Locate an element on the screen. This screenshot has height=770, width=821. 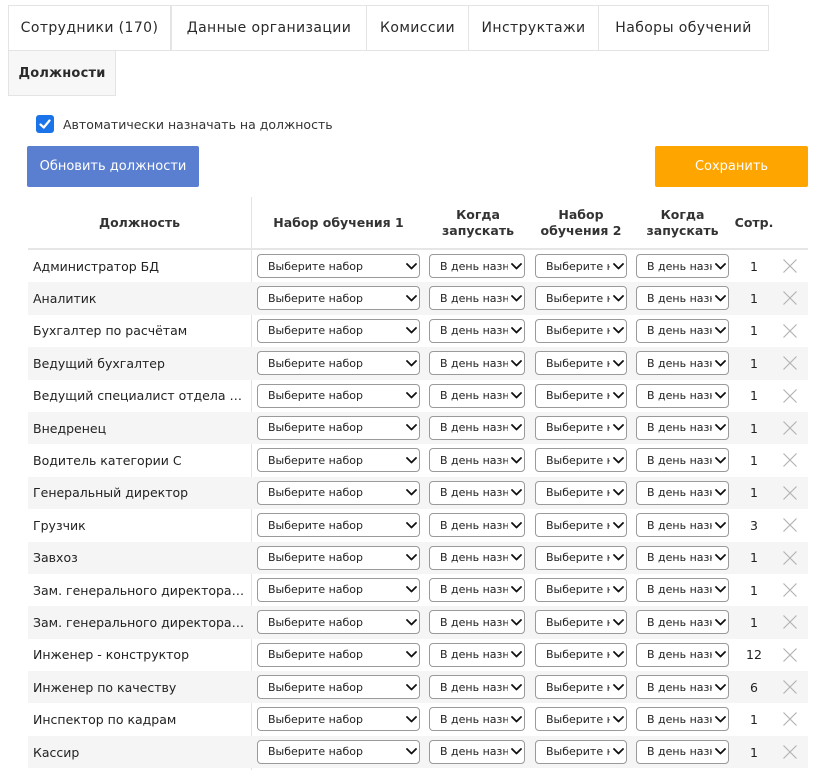
tab-positions: Должности is located at coordinates (62, 73).